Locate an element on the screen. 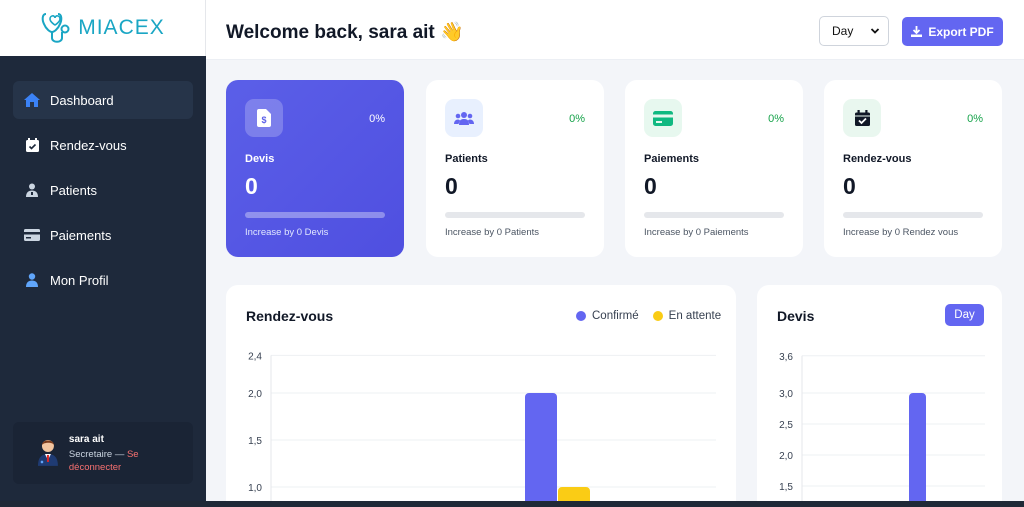 The image size is (1024, 507). brand-name: MIACEX is located at coordinates (121, 27).